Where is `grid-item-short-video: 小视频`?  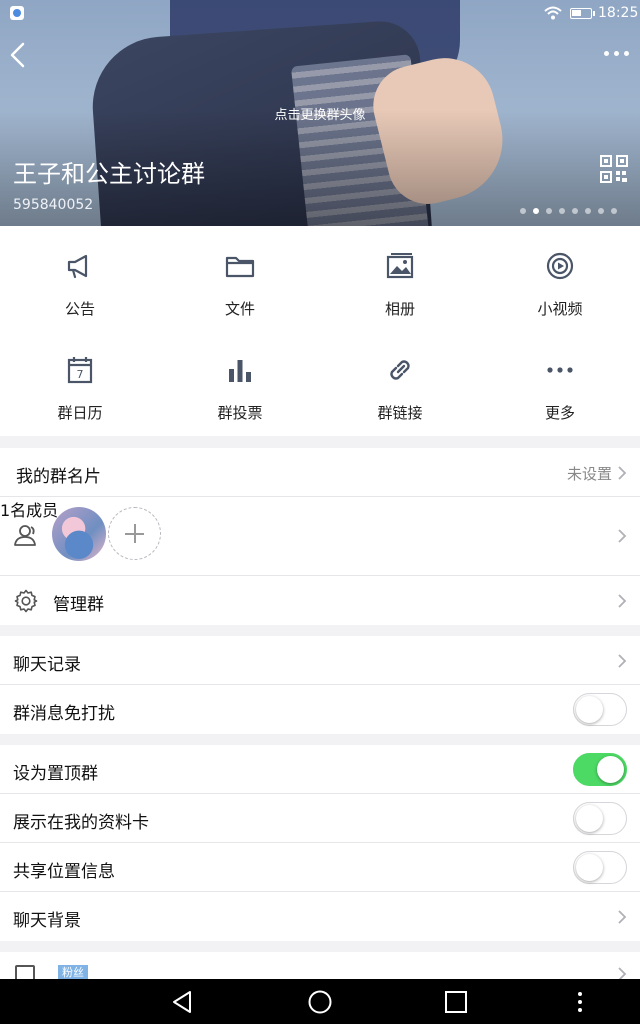
grid-item-short-video: 小视频 is located at coordinates (560, 278).